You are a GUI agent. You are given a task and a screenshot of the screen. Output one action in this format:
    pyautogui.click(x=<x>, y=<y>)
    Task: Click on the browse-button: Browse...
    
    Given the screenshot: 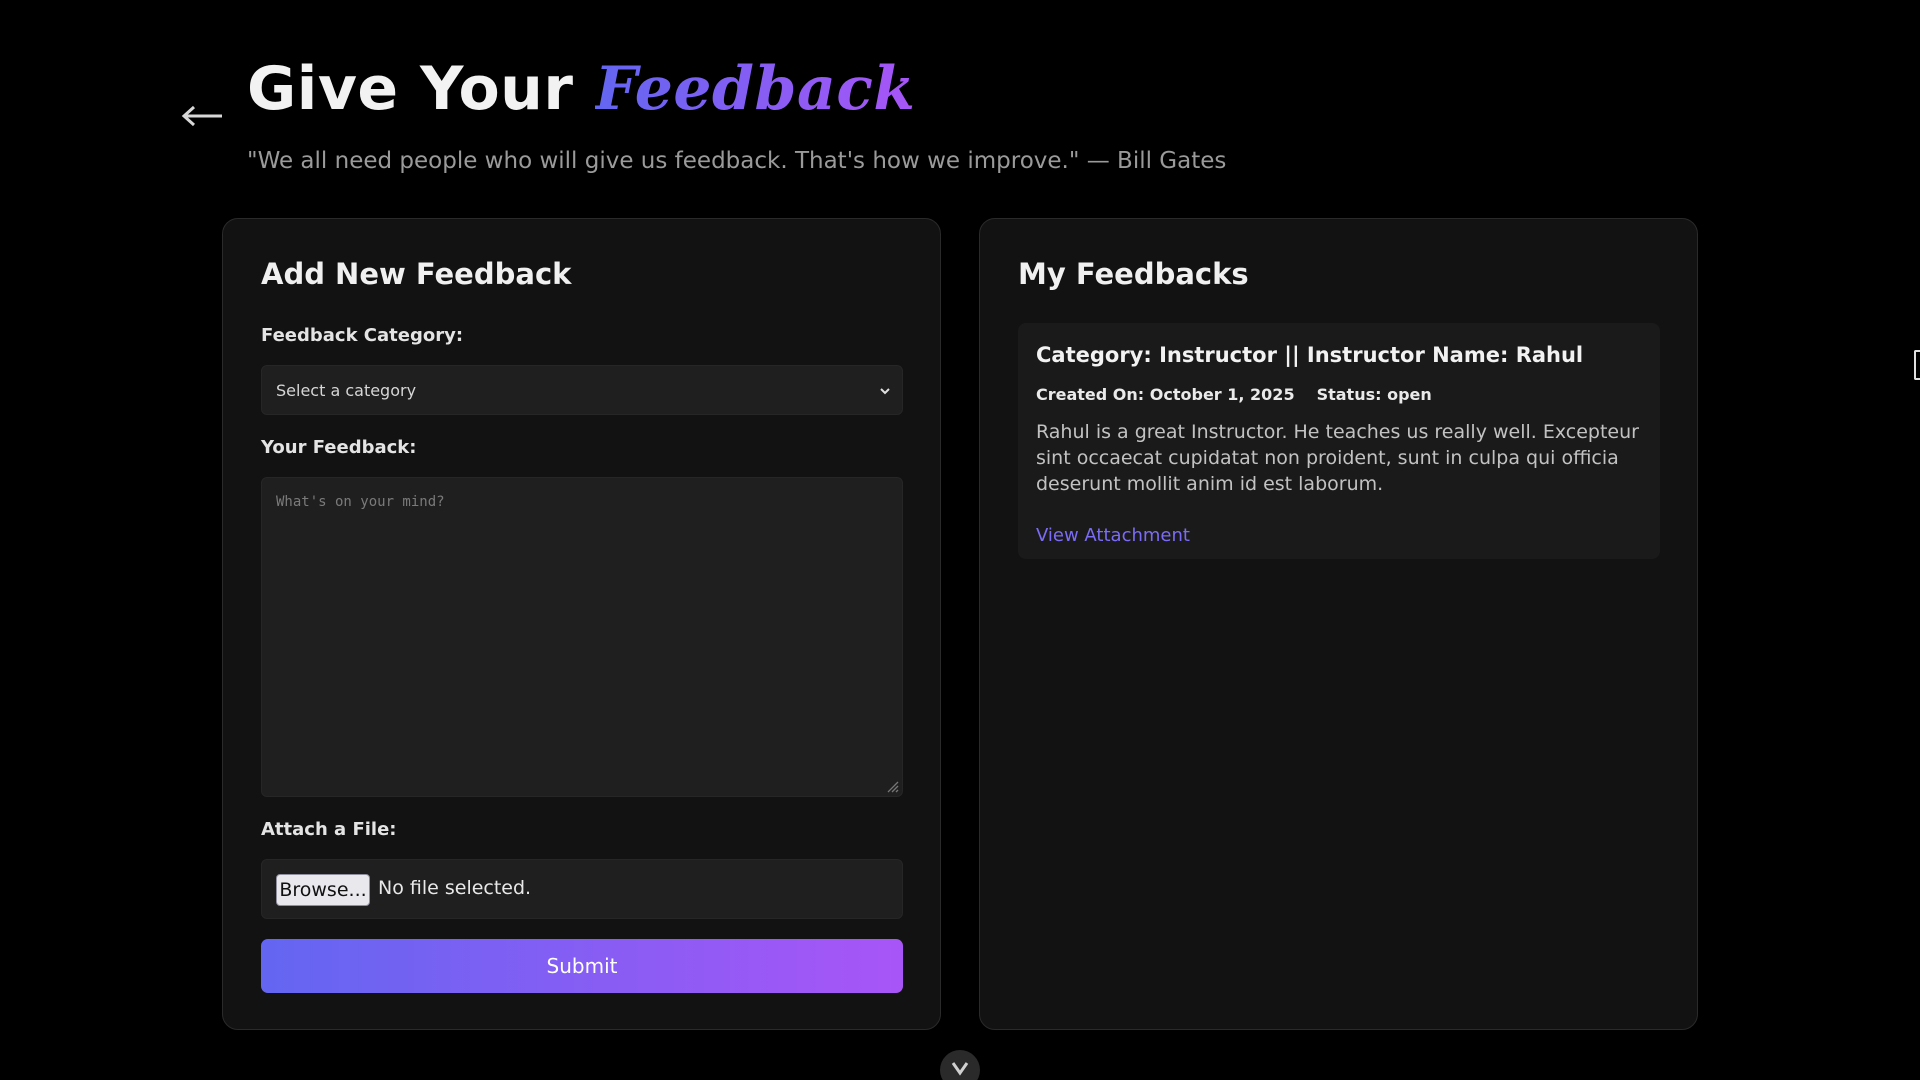 What is the action you would take?
    pyautogui.click(x=323, y=890)
    